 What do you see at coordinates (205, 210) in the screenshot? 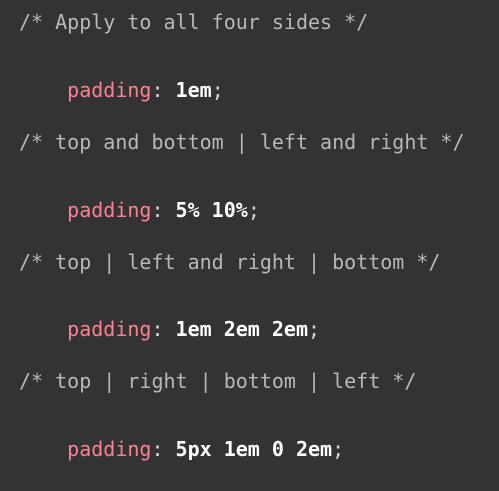
I see `property-value: 5% 10%` at bounding box center [205, 210].